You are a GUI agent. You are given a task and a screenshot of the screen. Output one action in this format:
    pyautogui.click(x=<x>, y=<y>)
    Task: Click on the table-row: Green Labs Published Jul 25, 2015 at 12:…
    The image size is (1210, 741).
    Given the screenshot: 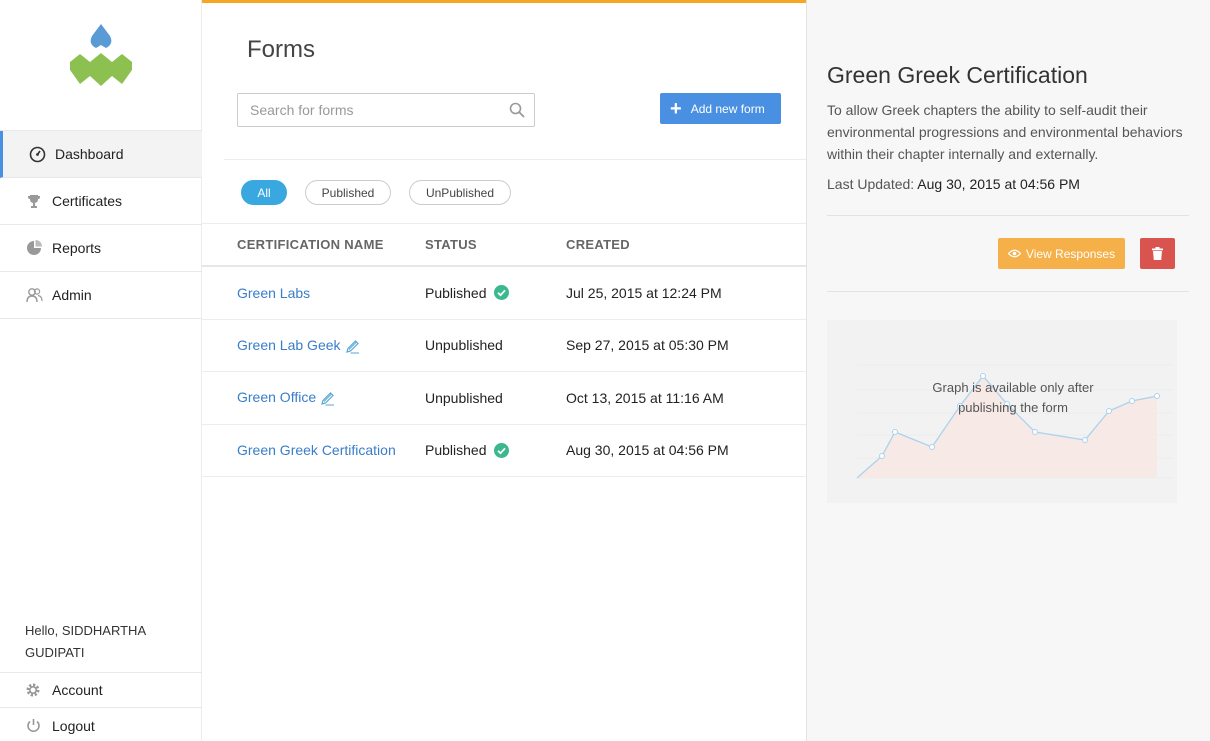 What is the action you would take?
    pyautogui.click(x=504, y=293)
    